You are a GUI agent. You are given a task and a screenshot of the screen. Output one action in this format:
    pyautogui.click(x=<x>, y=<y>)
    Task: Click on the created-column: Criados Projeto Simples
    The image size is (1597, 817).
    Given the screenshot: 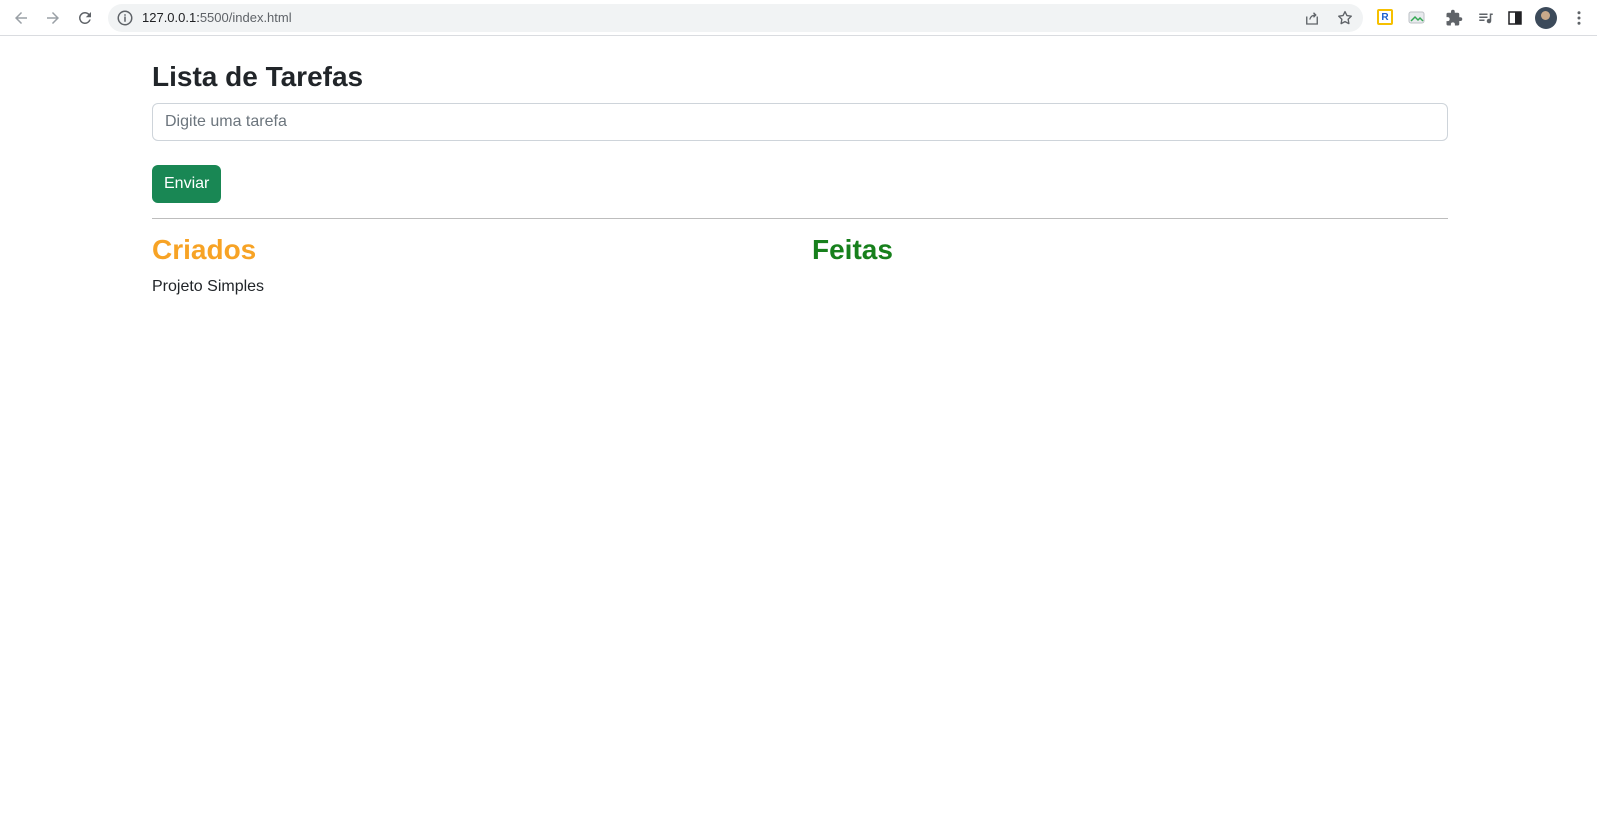 What is the action you would take?
    pyautogui.click(x=472, y=265)
    